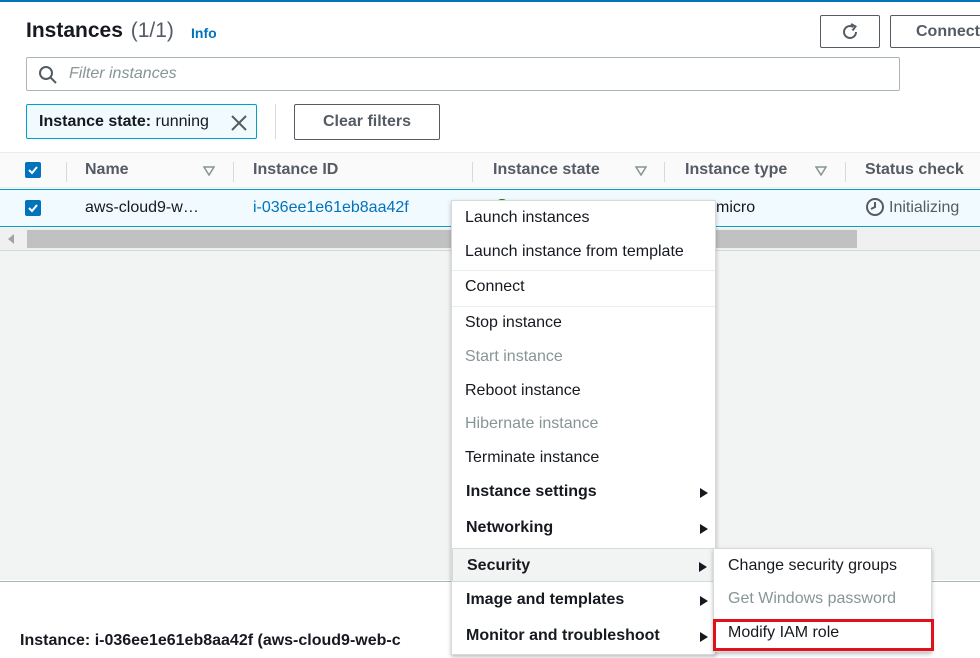 The width and height of the screenshot is (980, 658). Describe the element at coordinates (11, 239) in the screenshot. I see `scroll-left-icon` at that location.